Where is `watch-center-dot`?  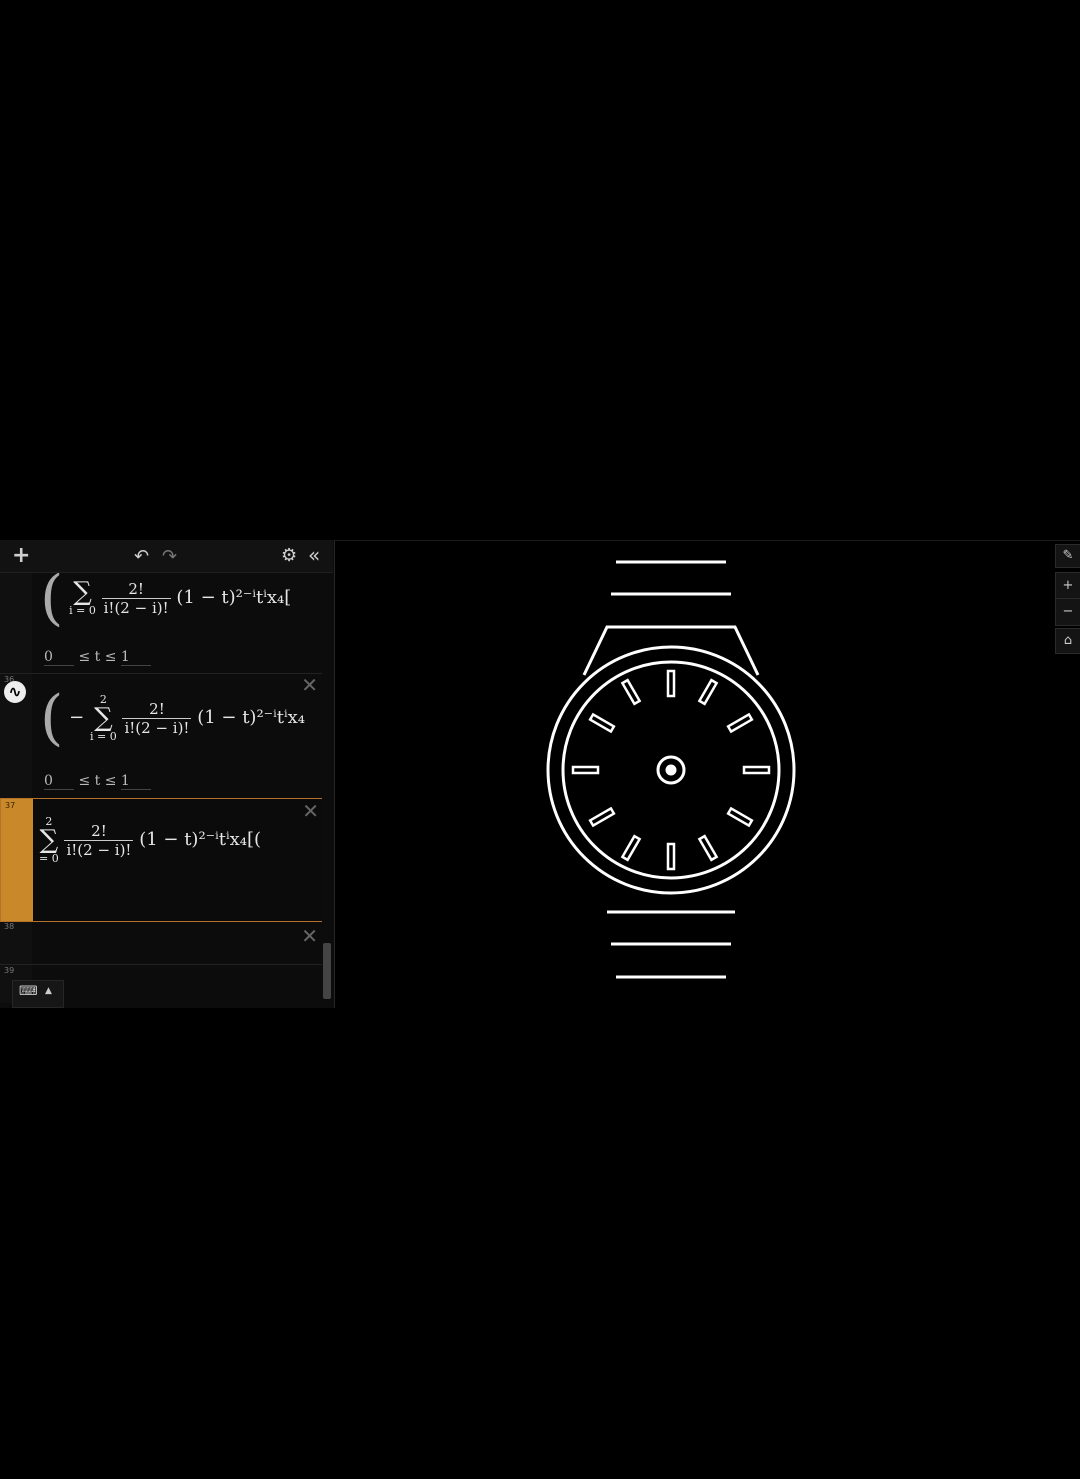
watch-center-dot is located at coordinates (671, 770).